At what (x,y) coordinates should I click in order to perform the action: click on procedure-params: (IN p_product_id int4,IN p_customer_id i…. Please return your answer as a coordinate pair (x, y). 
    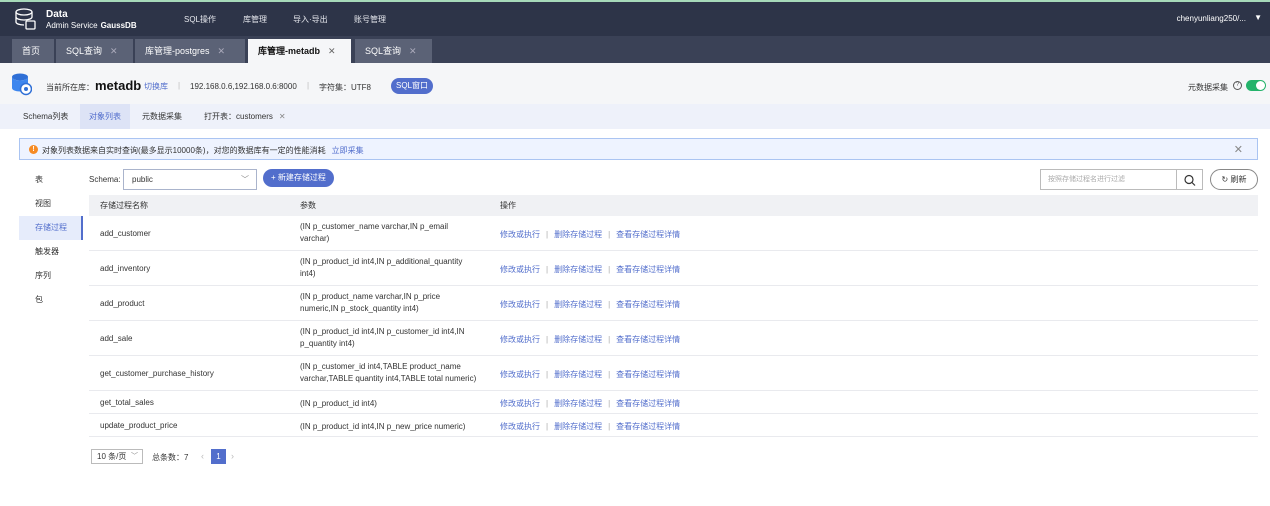
    Looking at the image, I should click on (382, 337).